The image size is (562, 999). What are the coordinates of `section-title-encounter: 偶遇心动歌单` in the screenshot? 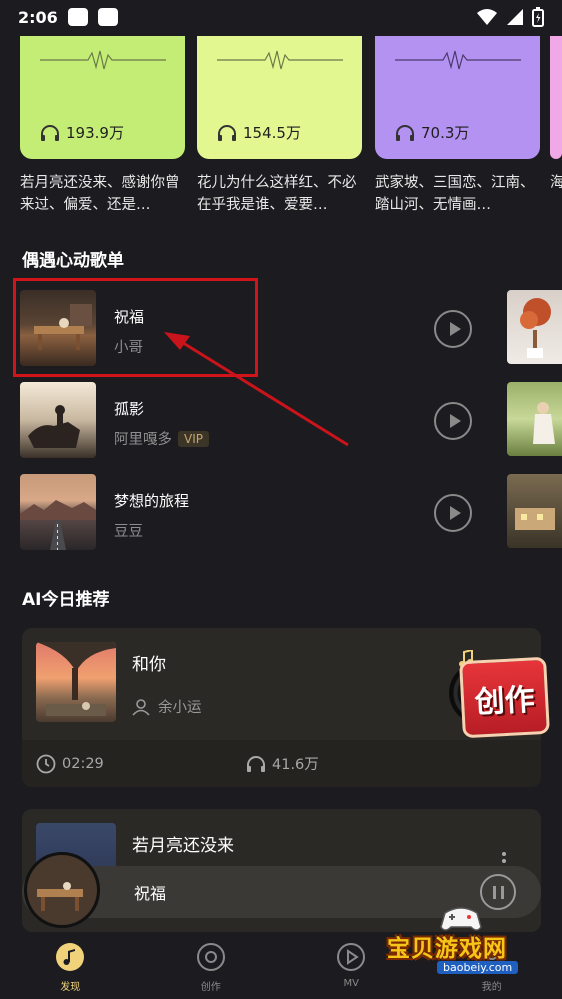 It's located at (73, 261).